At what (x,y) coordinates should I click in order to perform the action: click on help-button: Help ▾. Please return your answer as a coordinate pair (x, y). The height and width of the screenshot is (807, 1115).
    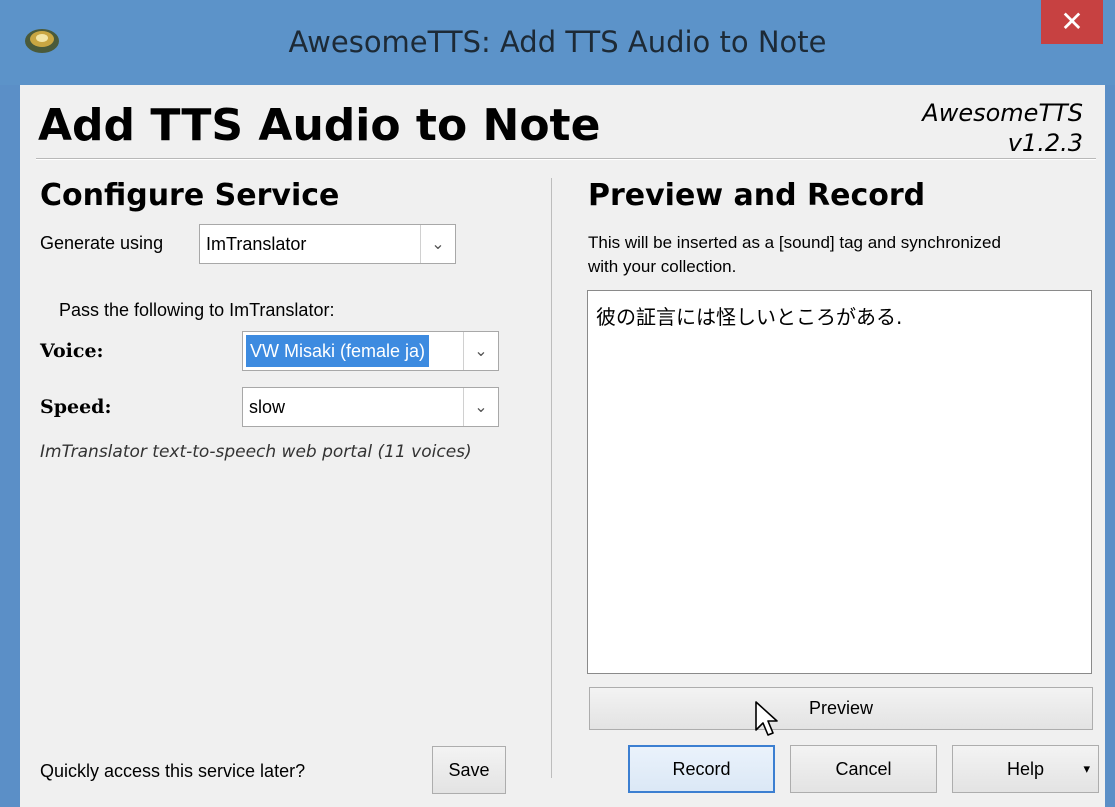
    Looking at the image, I should click on (1025, 769).